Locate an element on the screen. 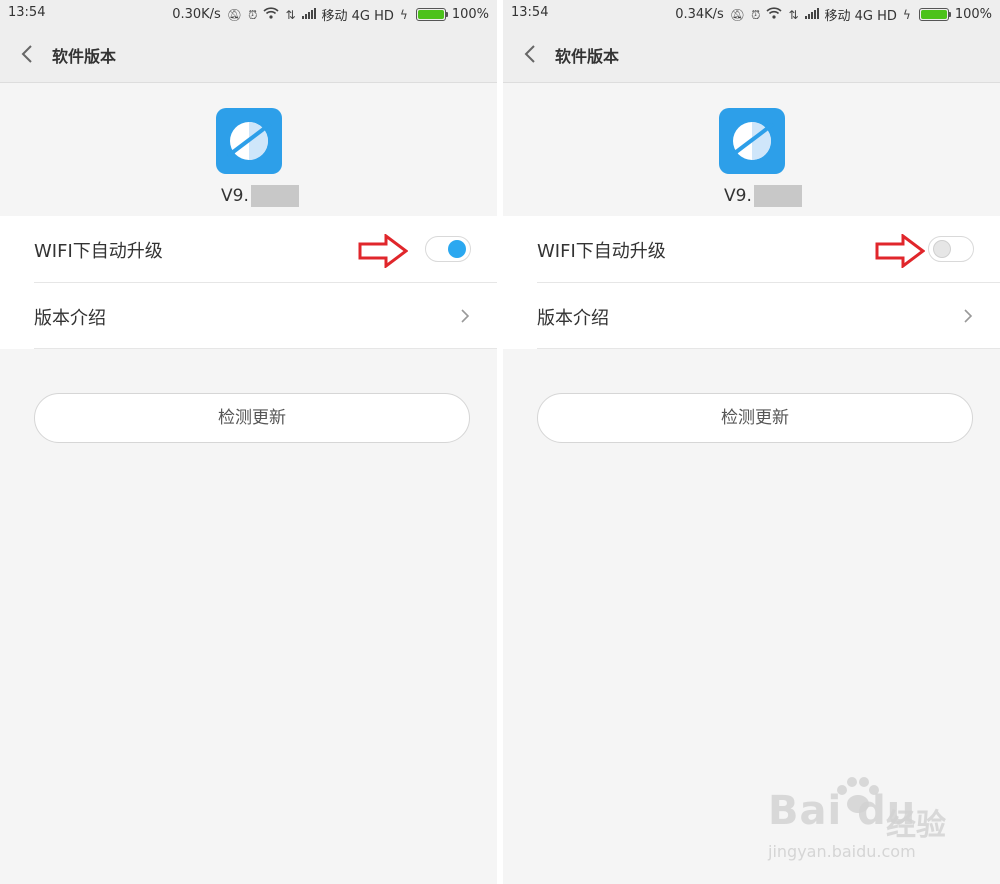 This screenshot has width=1000, height=884. network-speed: 0.34K/s is located at coordinates (699, 14).